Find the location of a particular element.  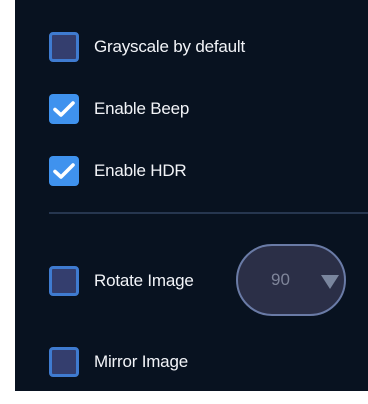

beep-checkbox is located at coordinates (64, 109).